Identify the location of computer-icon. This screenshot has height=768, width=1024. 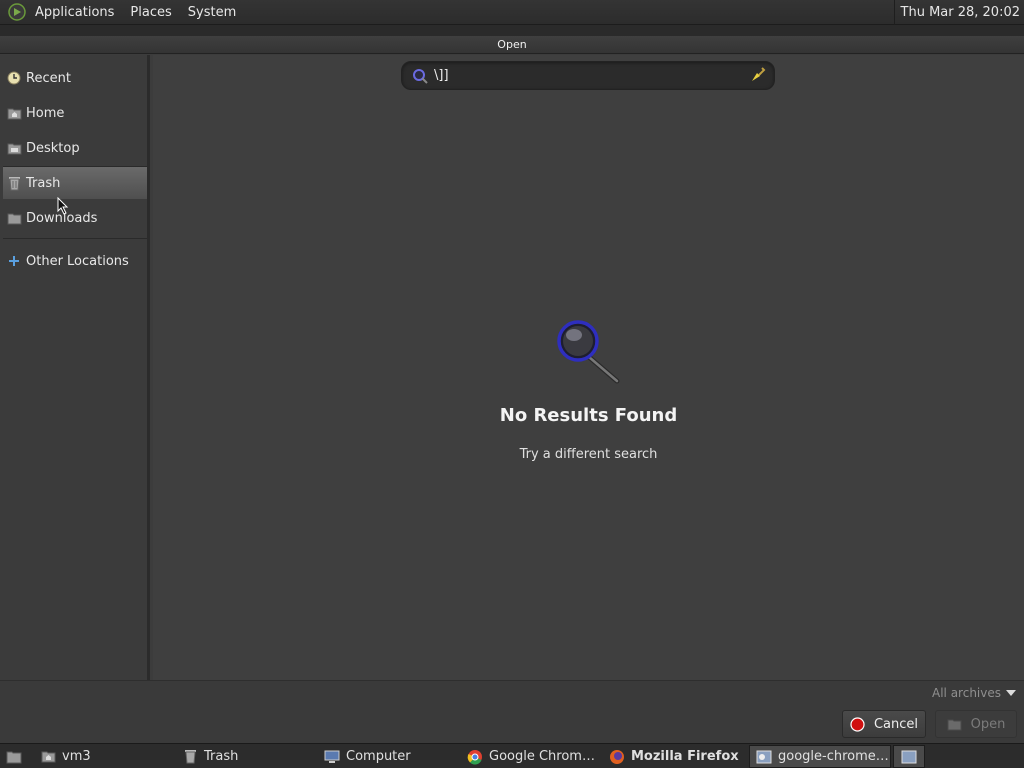
(332, 757).